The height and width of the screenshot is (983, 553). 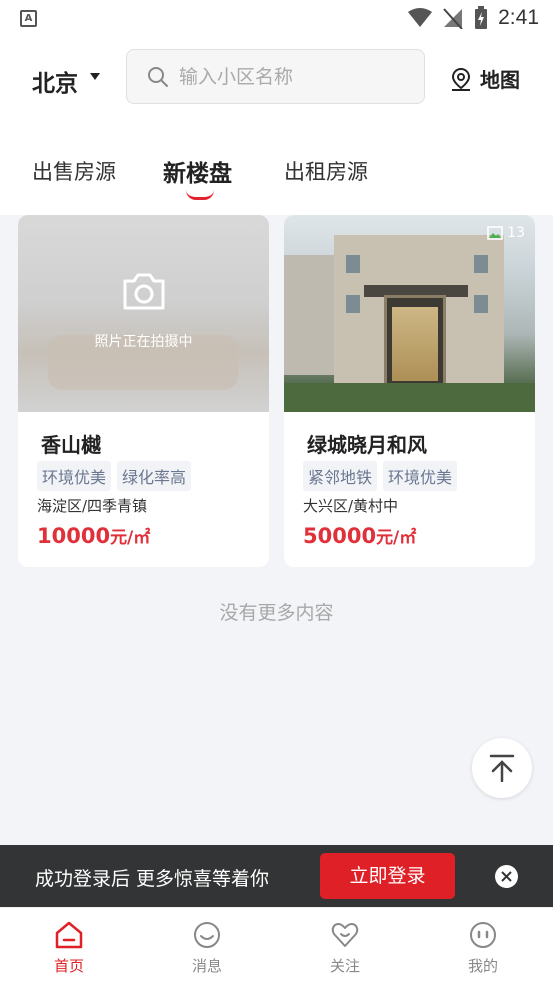 What do you see at coordinates (344, 966) in the screenshot?
I see `nav-label: 关注` at bounding box center [344, 966].